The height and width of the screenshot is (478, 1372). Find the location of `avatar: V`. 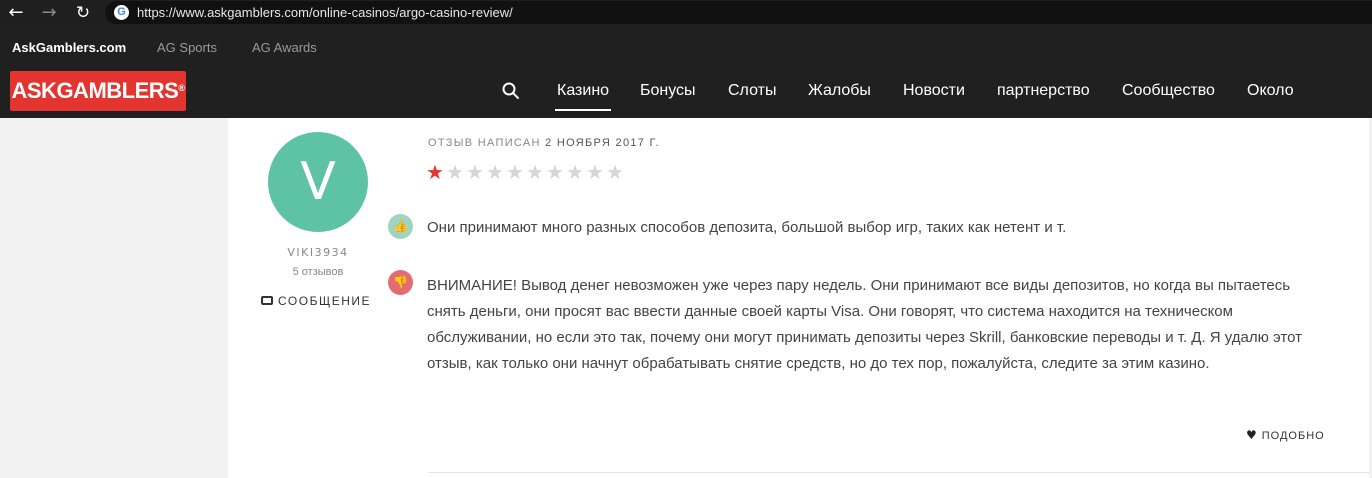

avatar: V is located at coordinates (318, 182).